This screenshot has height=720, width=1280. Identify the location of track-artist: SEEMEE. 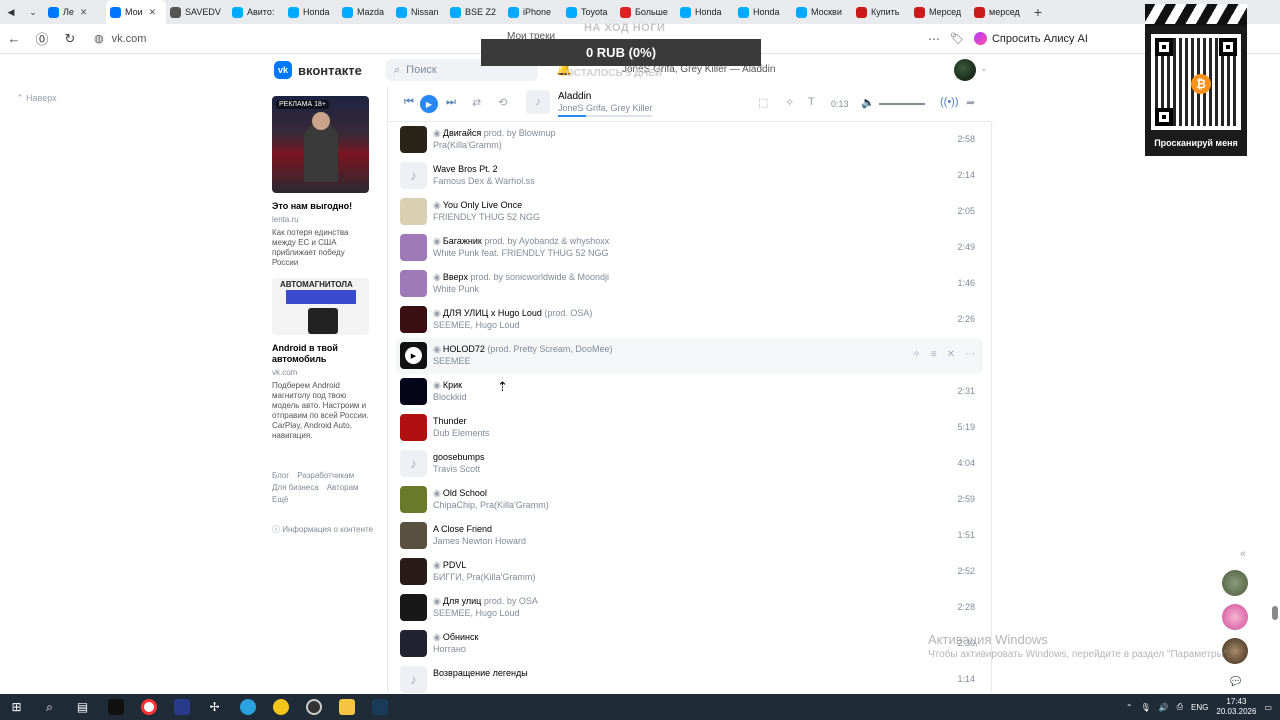
(452, 361).